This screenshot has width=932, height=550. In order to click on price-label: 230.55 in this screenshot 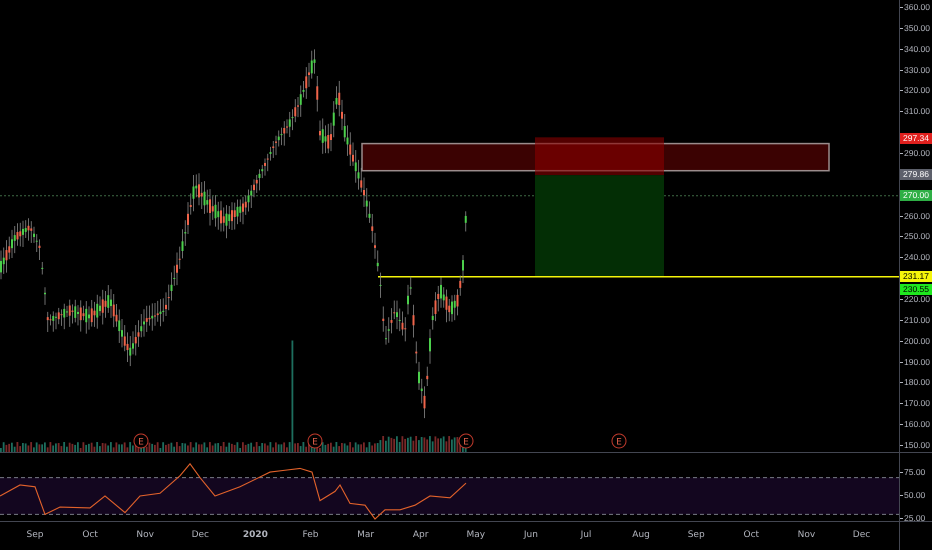, I will do `click(916, 290)`.